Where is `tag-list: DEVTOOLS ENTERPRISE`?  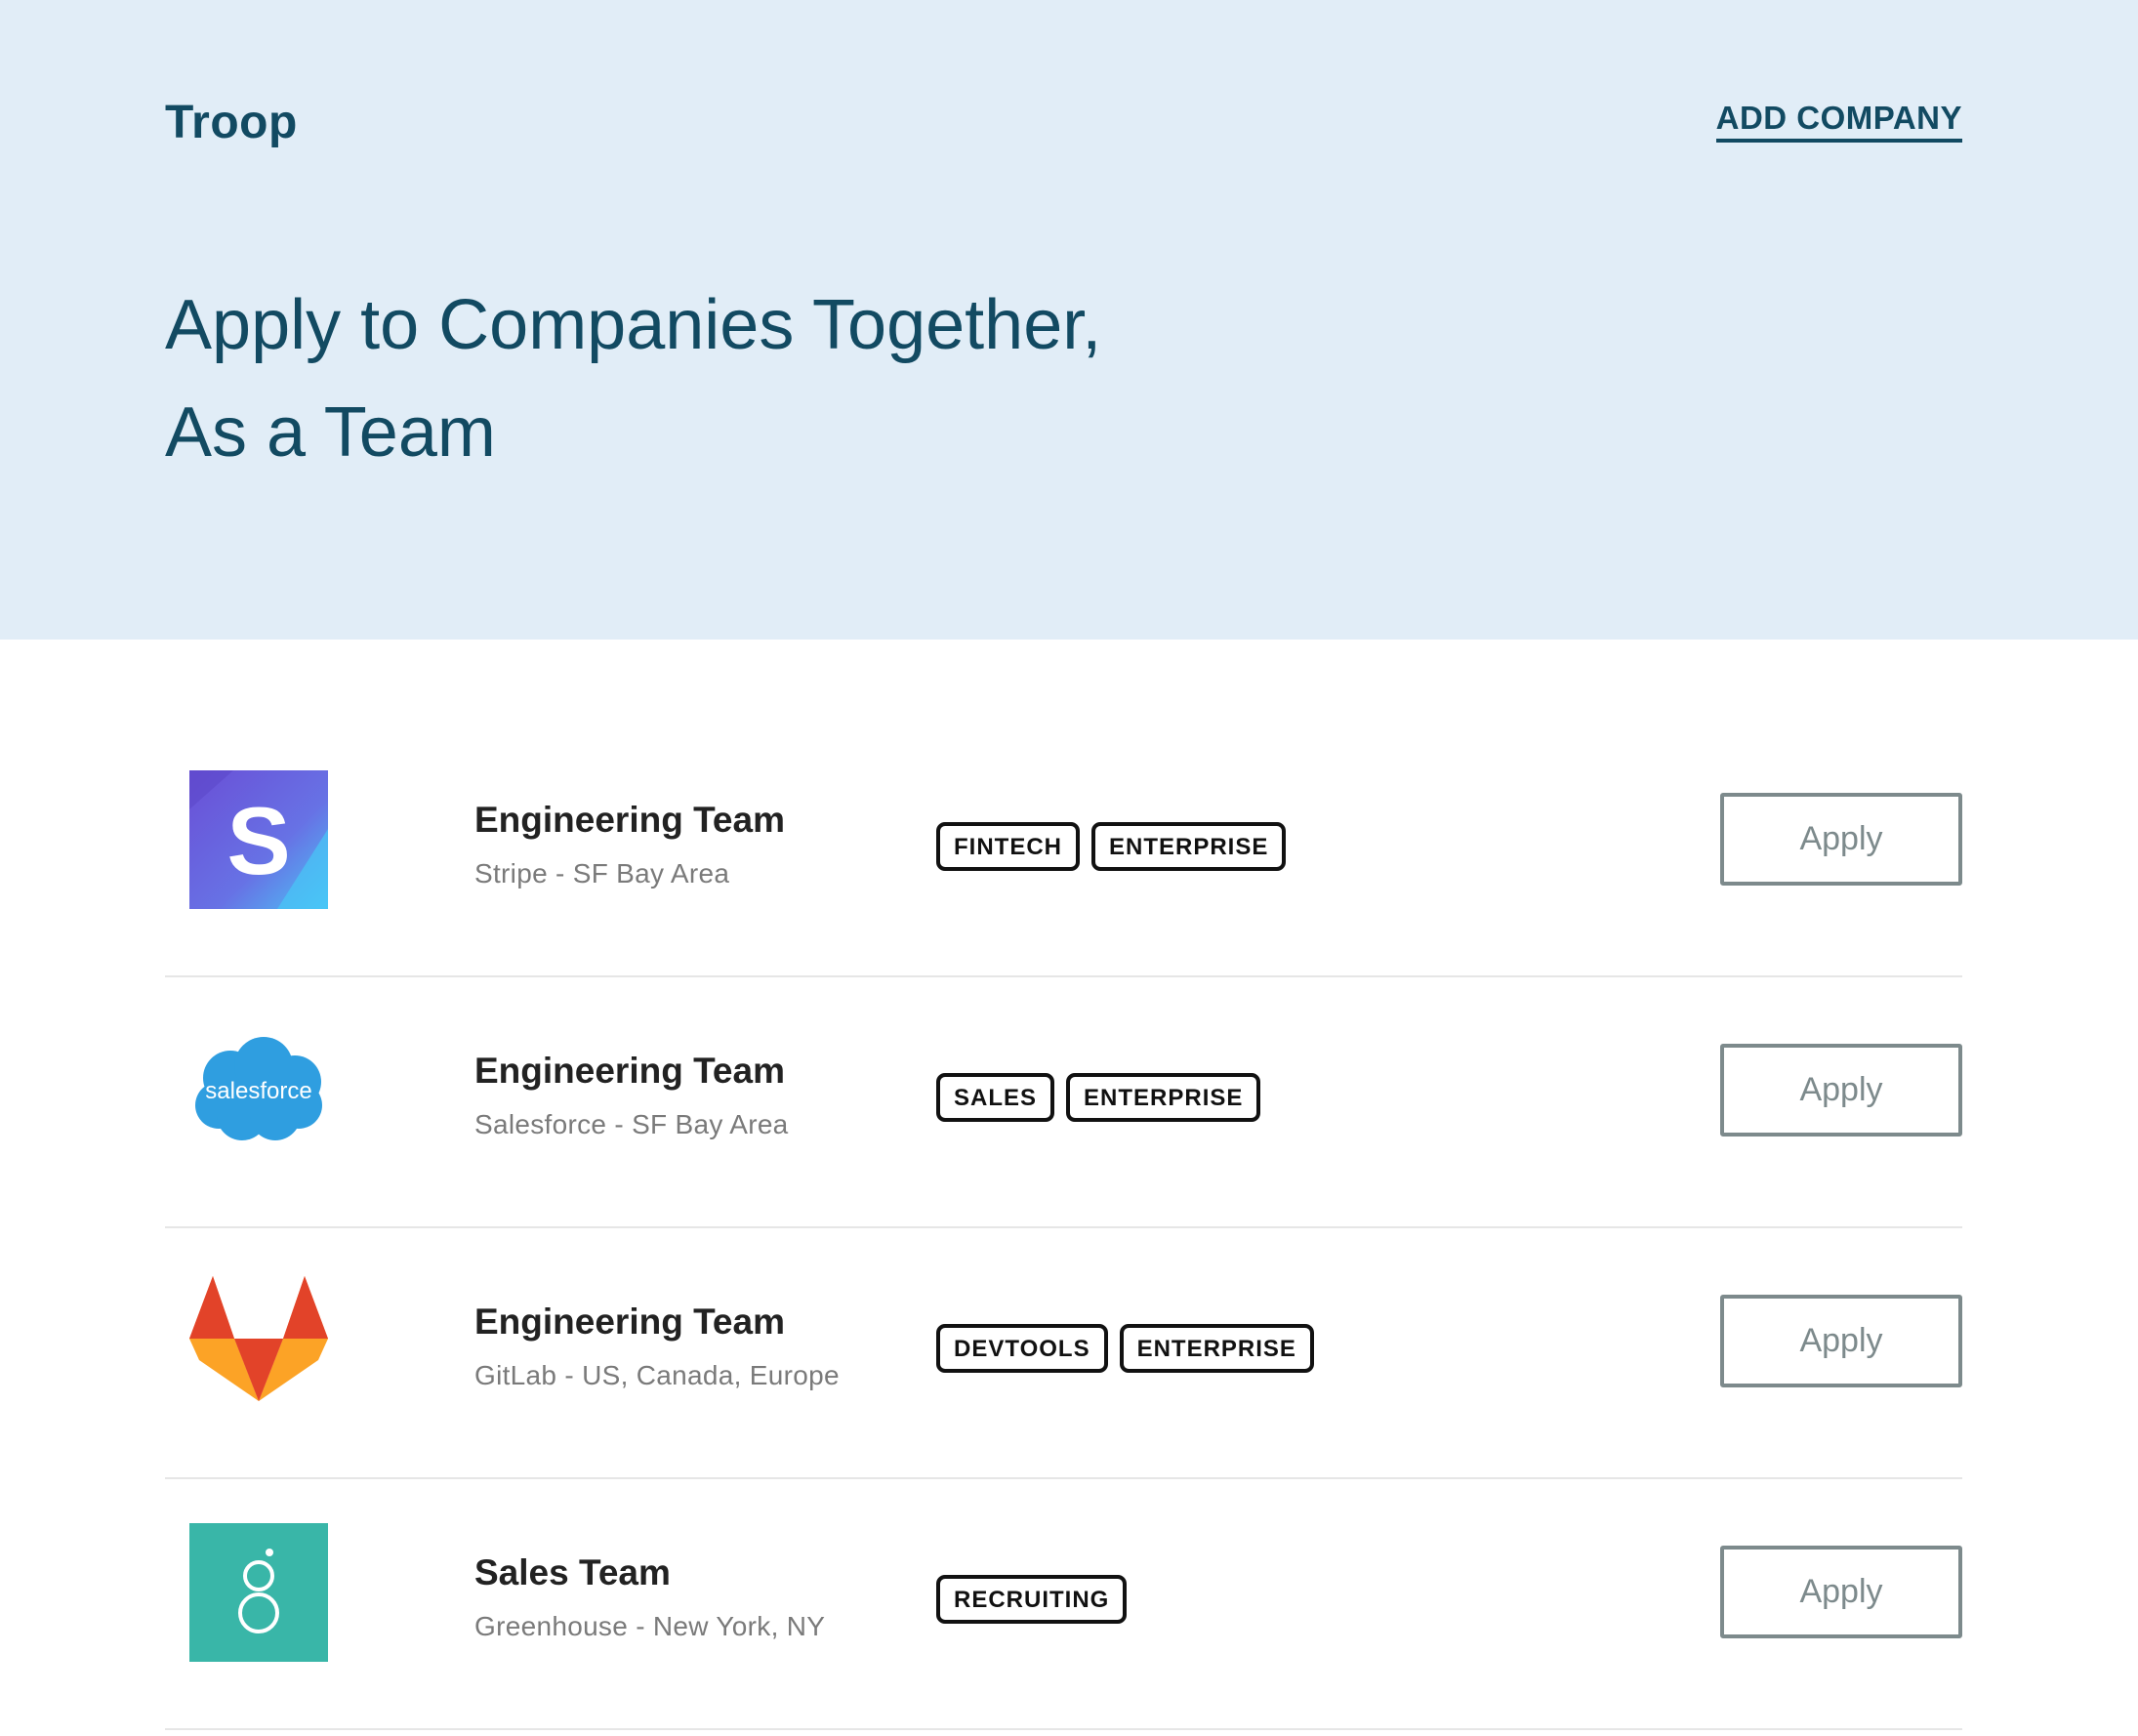 tag-list: DEVTOOLS ENTERPRISE is located at coordinates (1125, 1348).